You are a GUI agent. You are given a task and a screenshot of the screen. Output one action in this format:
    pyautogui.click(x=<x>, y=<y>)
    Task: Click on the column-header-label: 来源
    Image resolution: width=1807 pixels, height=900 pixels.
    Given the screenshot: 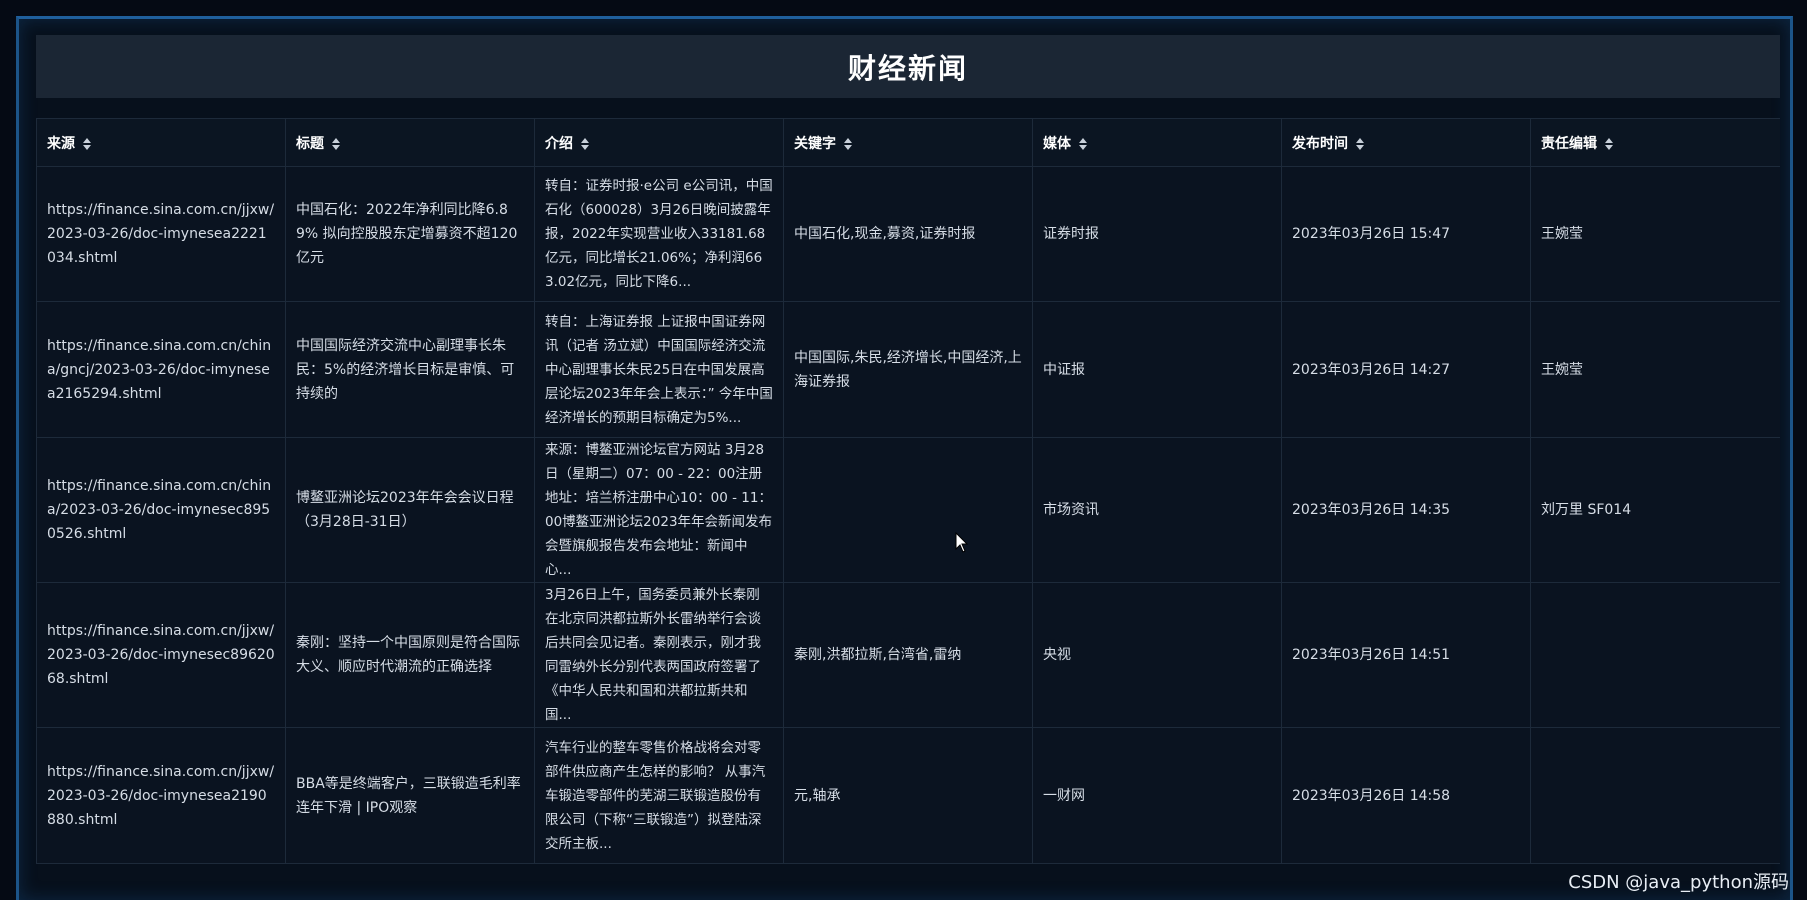 What is the action you would take?
    pyautogui.click(x=61, y=143)
    